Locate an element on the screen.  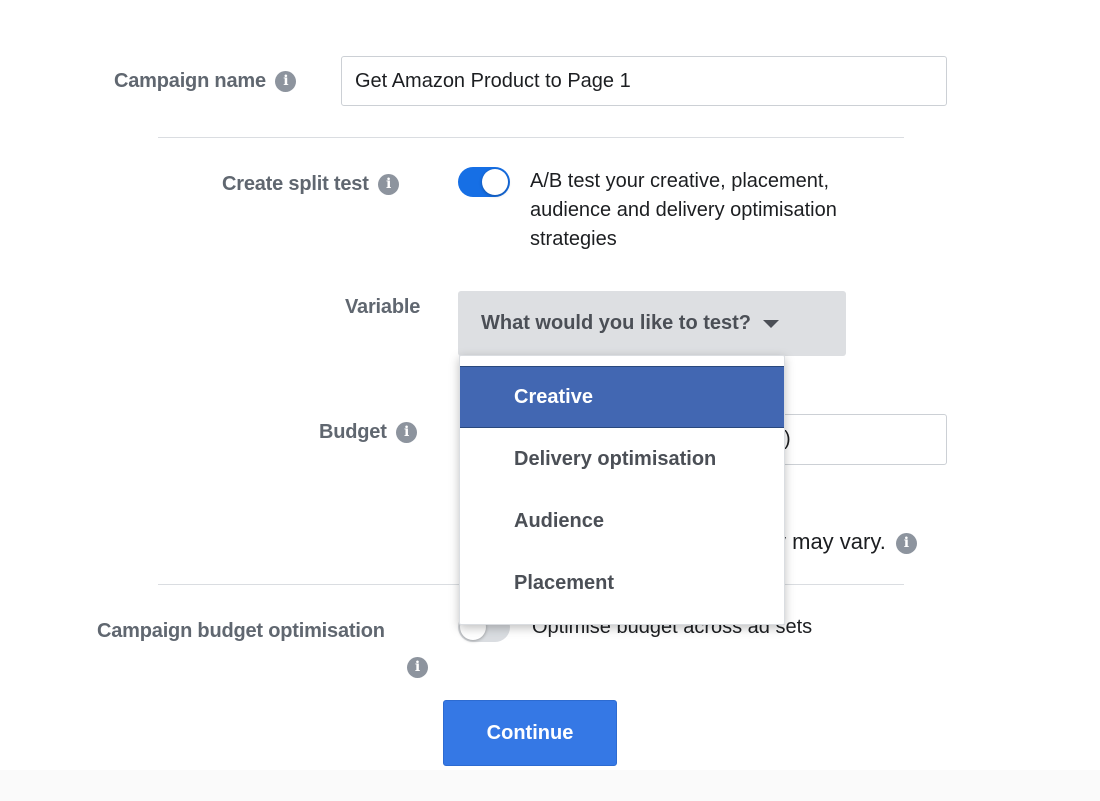
divider is located at coordinates (531, 137).